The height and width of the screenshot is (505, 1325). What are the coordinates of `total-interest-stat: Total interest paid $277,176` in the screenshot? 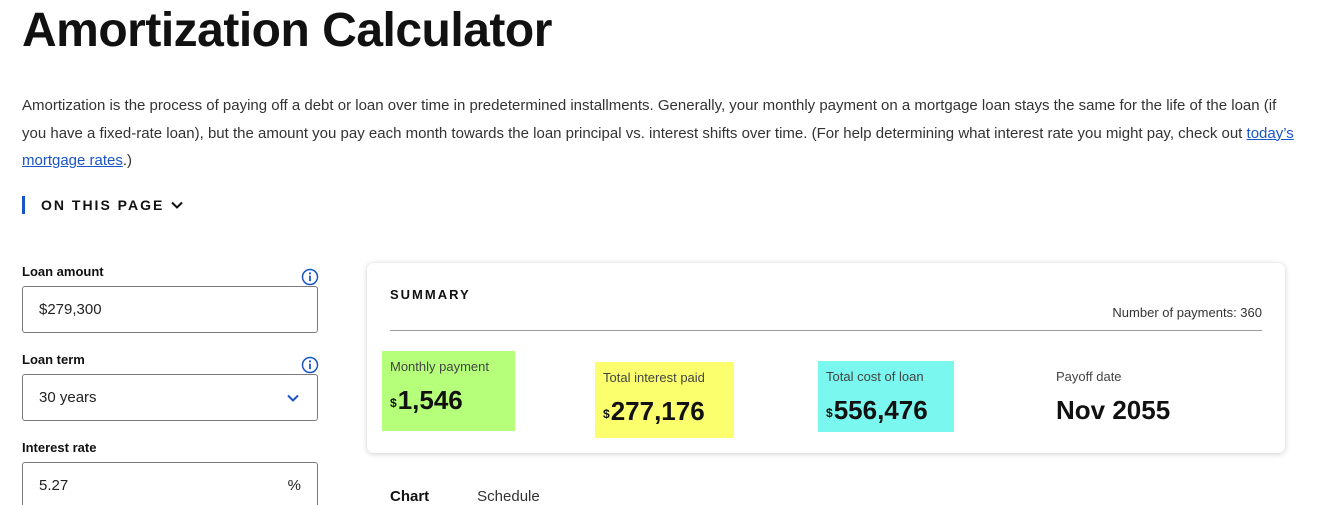 It's located at (664, 400).